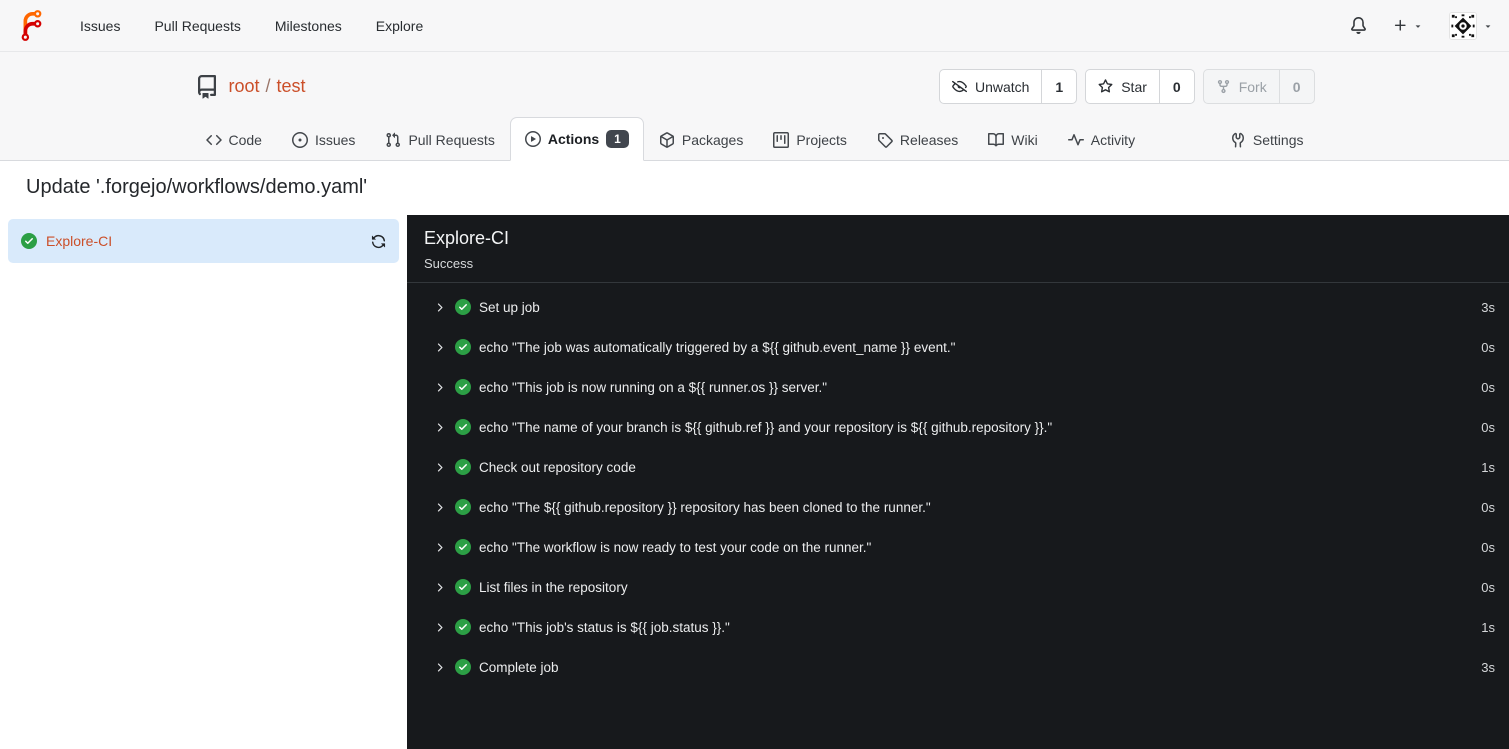 This screenshot has width=1509, height=749. Describe the element at coordinates (1278, 140) in the screenshot. I see `tab-label: Settings` at that location.